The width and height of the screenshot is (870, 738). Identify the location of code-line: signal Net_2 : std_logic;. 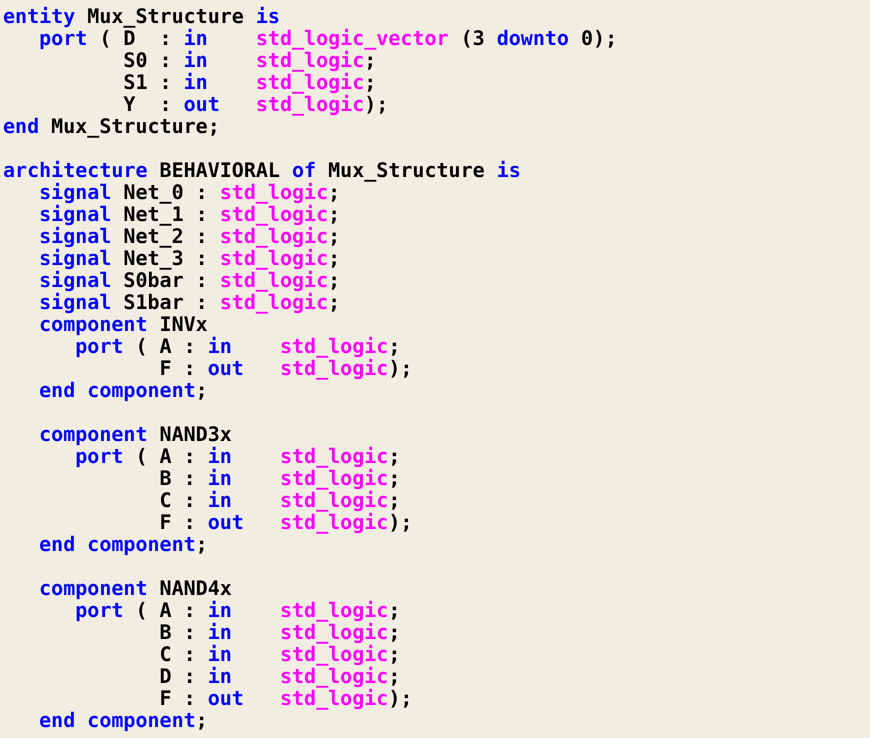
(189, 236).